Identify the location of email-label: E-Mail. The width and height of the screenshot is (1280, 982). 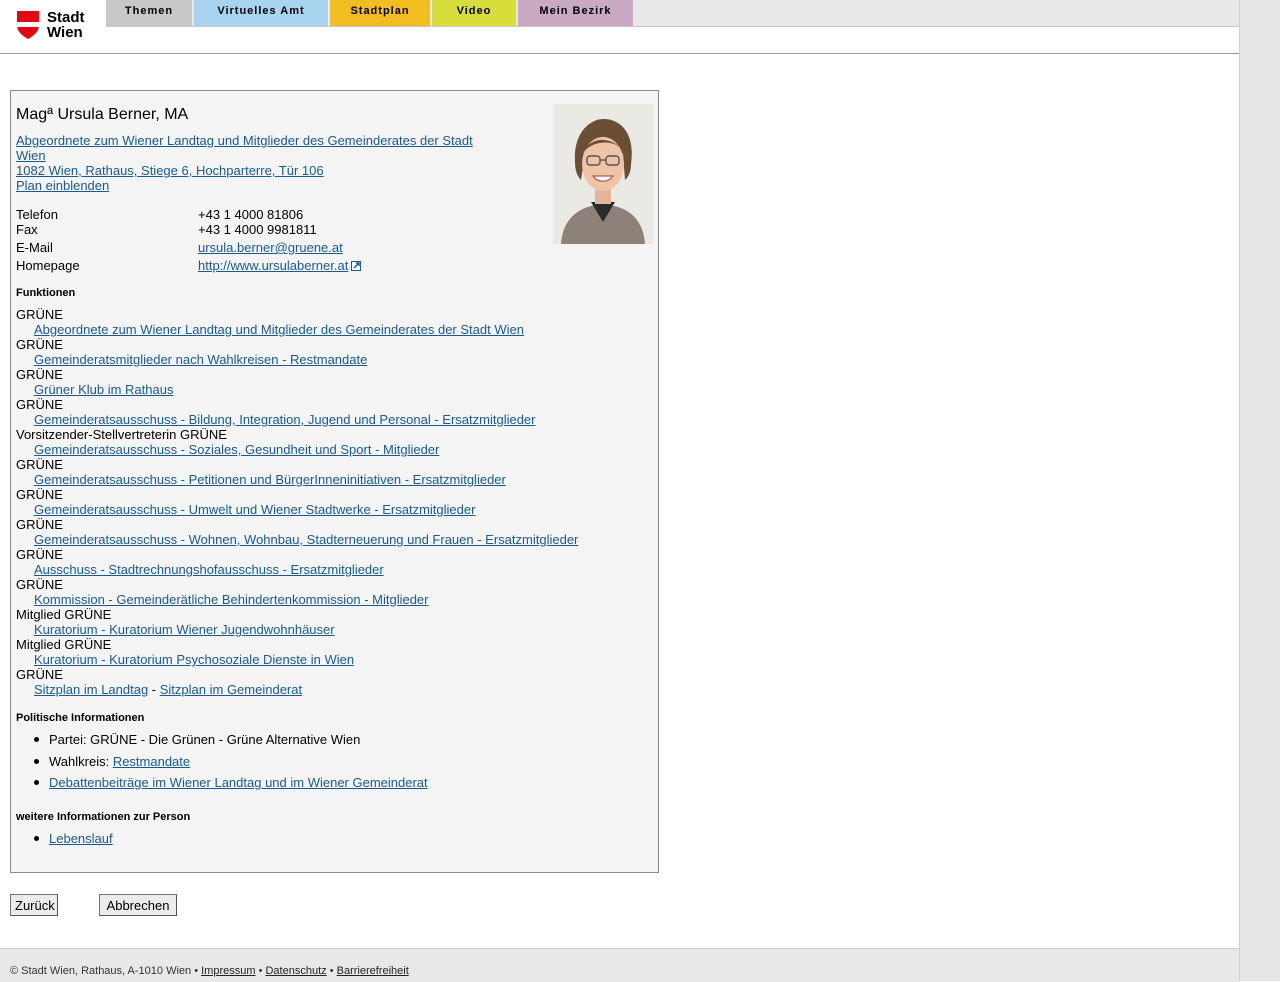
(34, 247).